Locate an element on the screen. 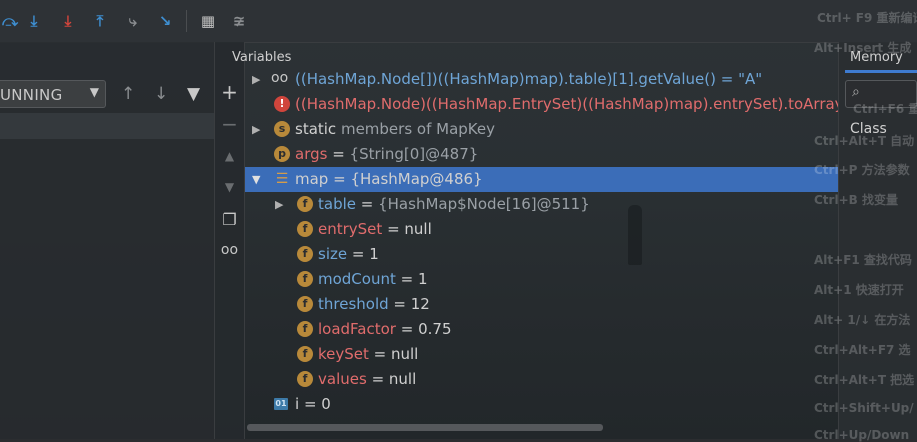  field-row-threshold: f threshold = 12 is located at coordinates (541, 304).